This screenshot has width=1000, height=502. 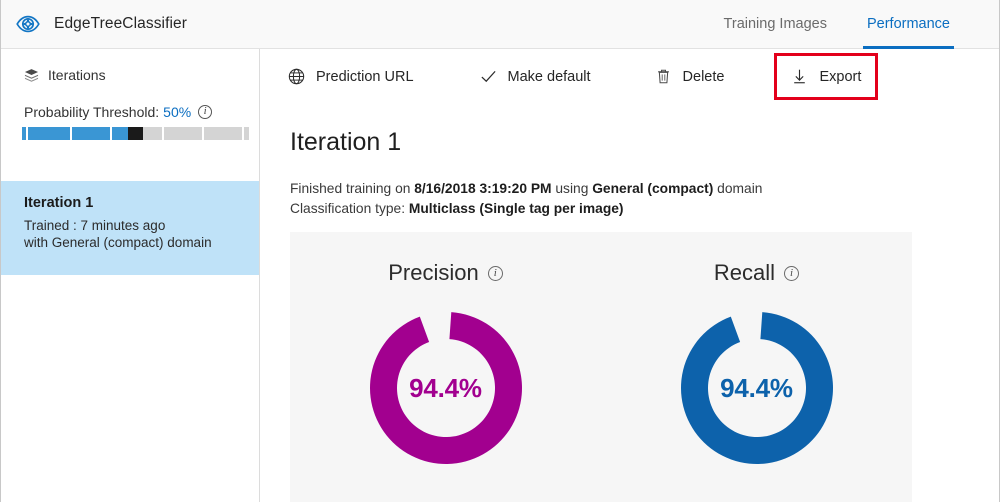 What do you see at coordinates (28, 24) in the screenshot?
I see `eye-gear-icon` at bounding box center [28, 24].